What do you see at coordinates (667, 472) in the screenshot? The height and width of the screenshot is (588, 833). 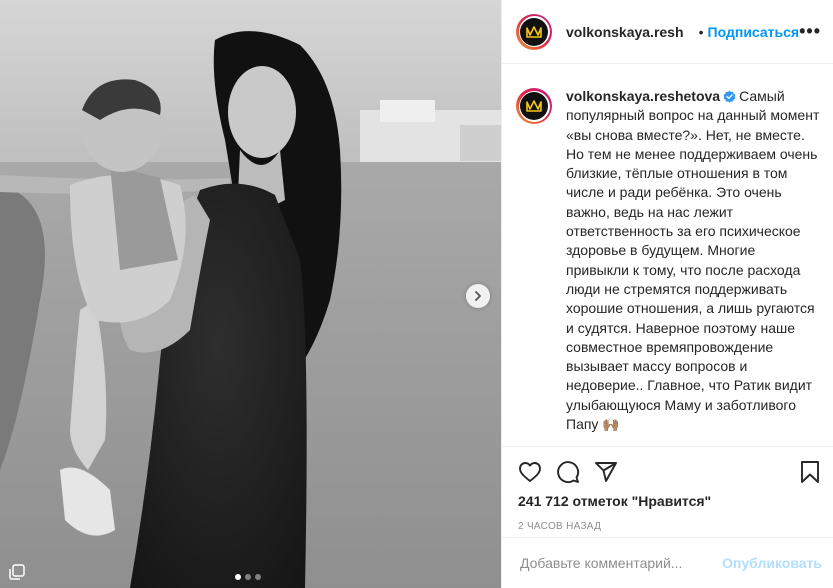 I see `action-bar` at bounding box center [667, 472].